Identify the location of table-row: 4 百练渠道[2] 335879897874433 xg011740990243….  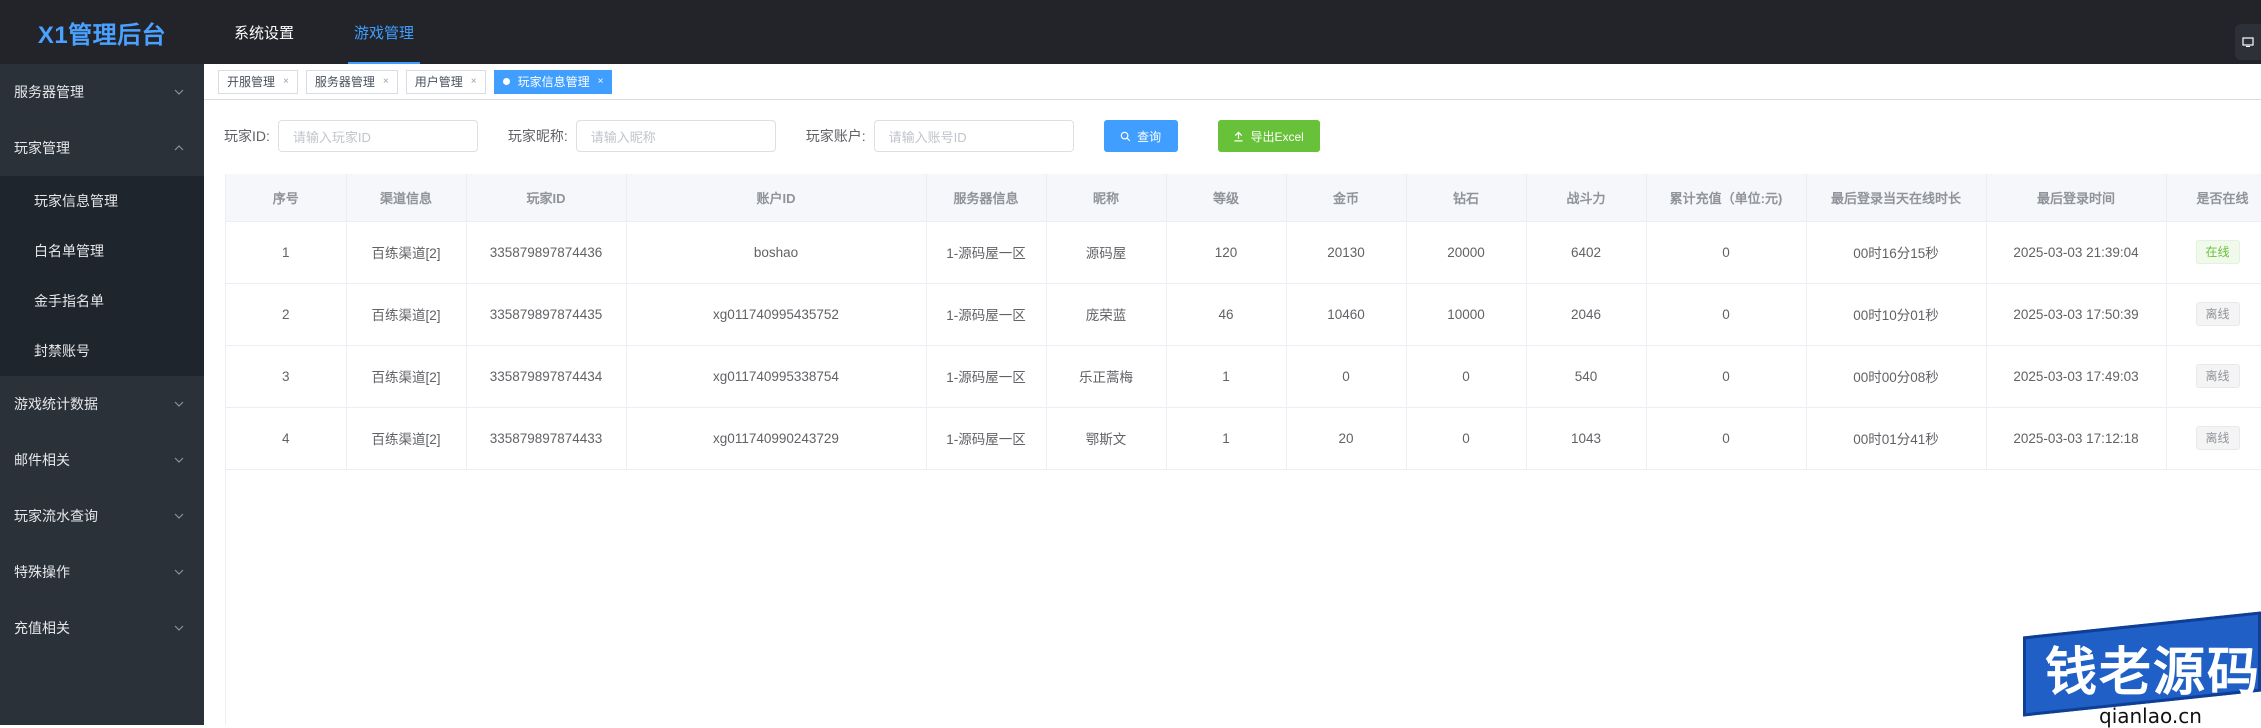
(1243, 438).